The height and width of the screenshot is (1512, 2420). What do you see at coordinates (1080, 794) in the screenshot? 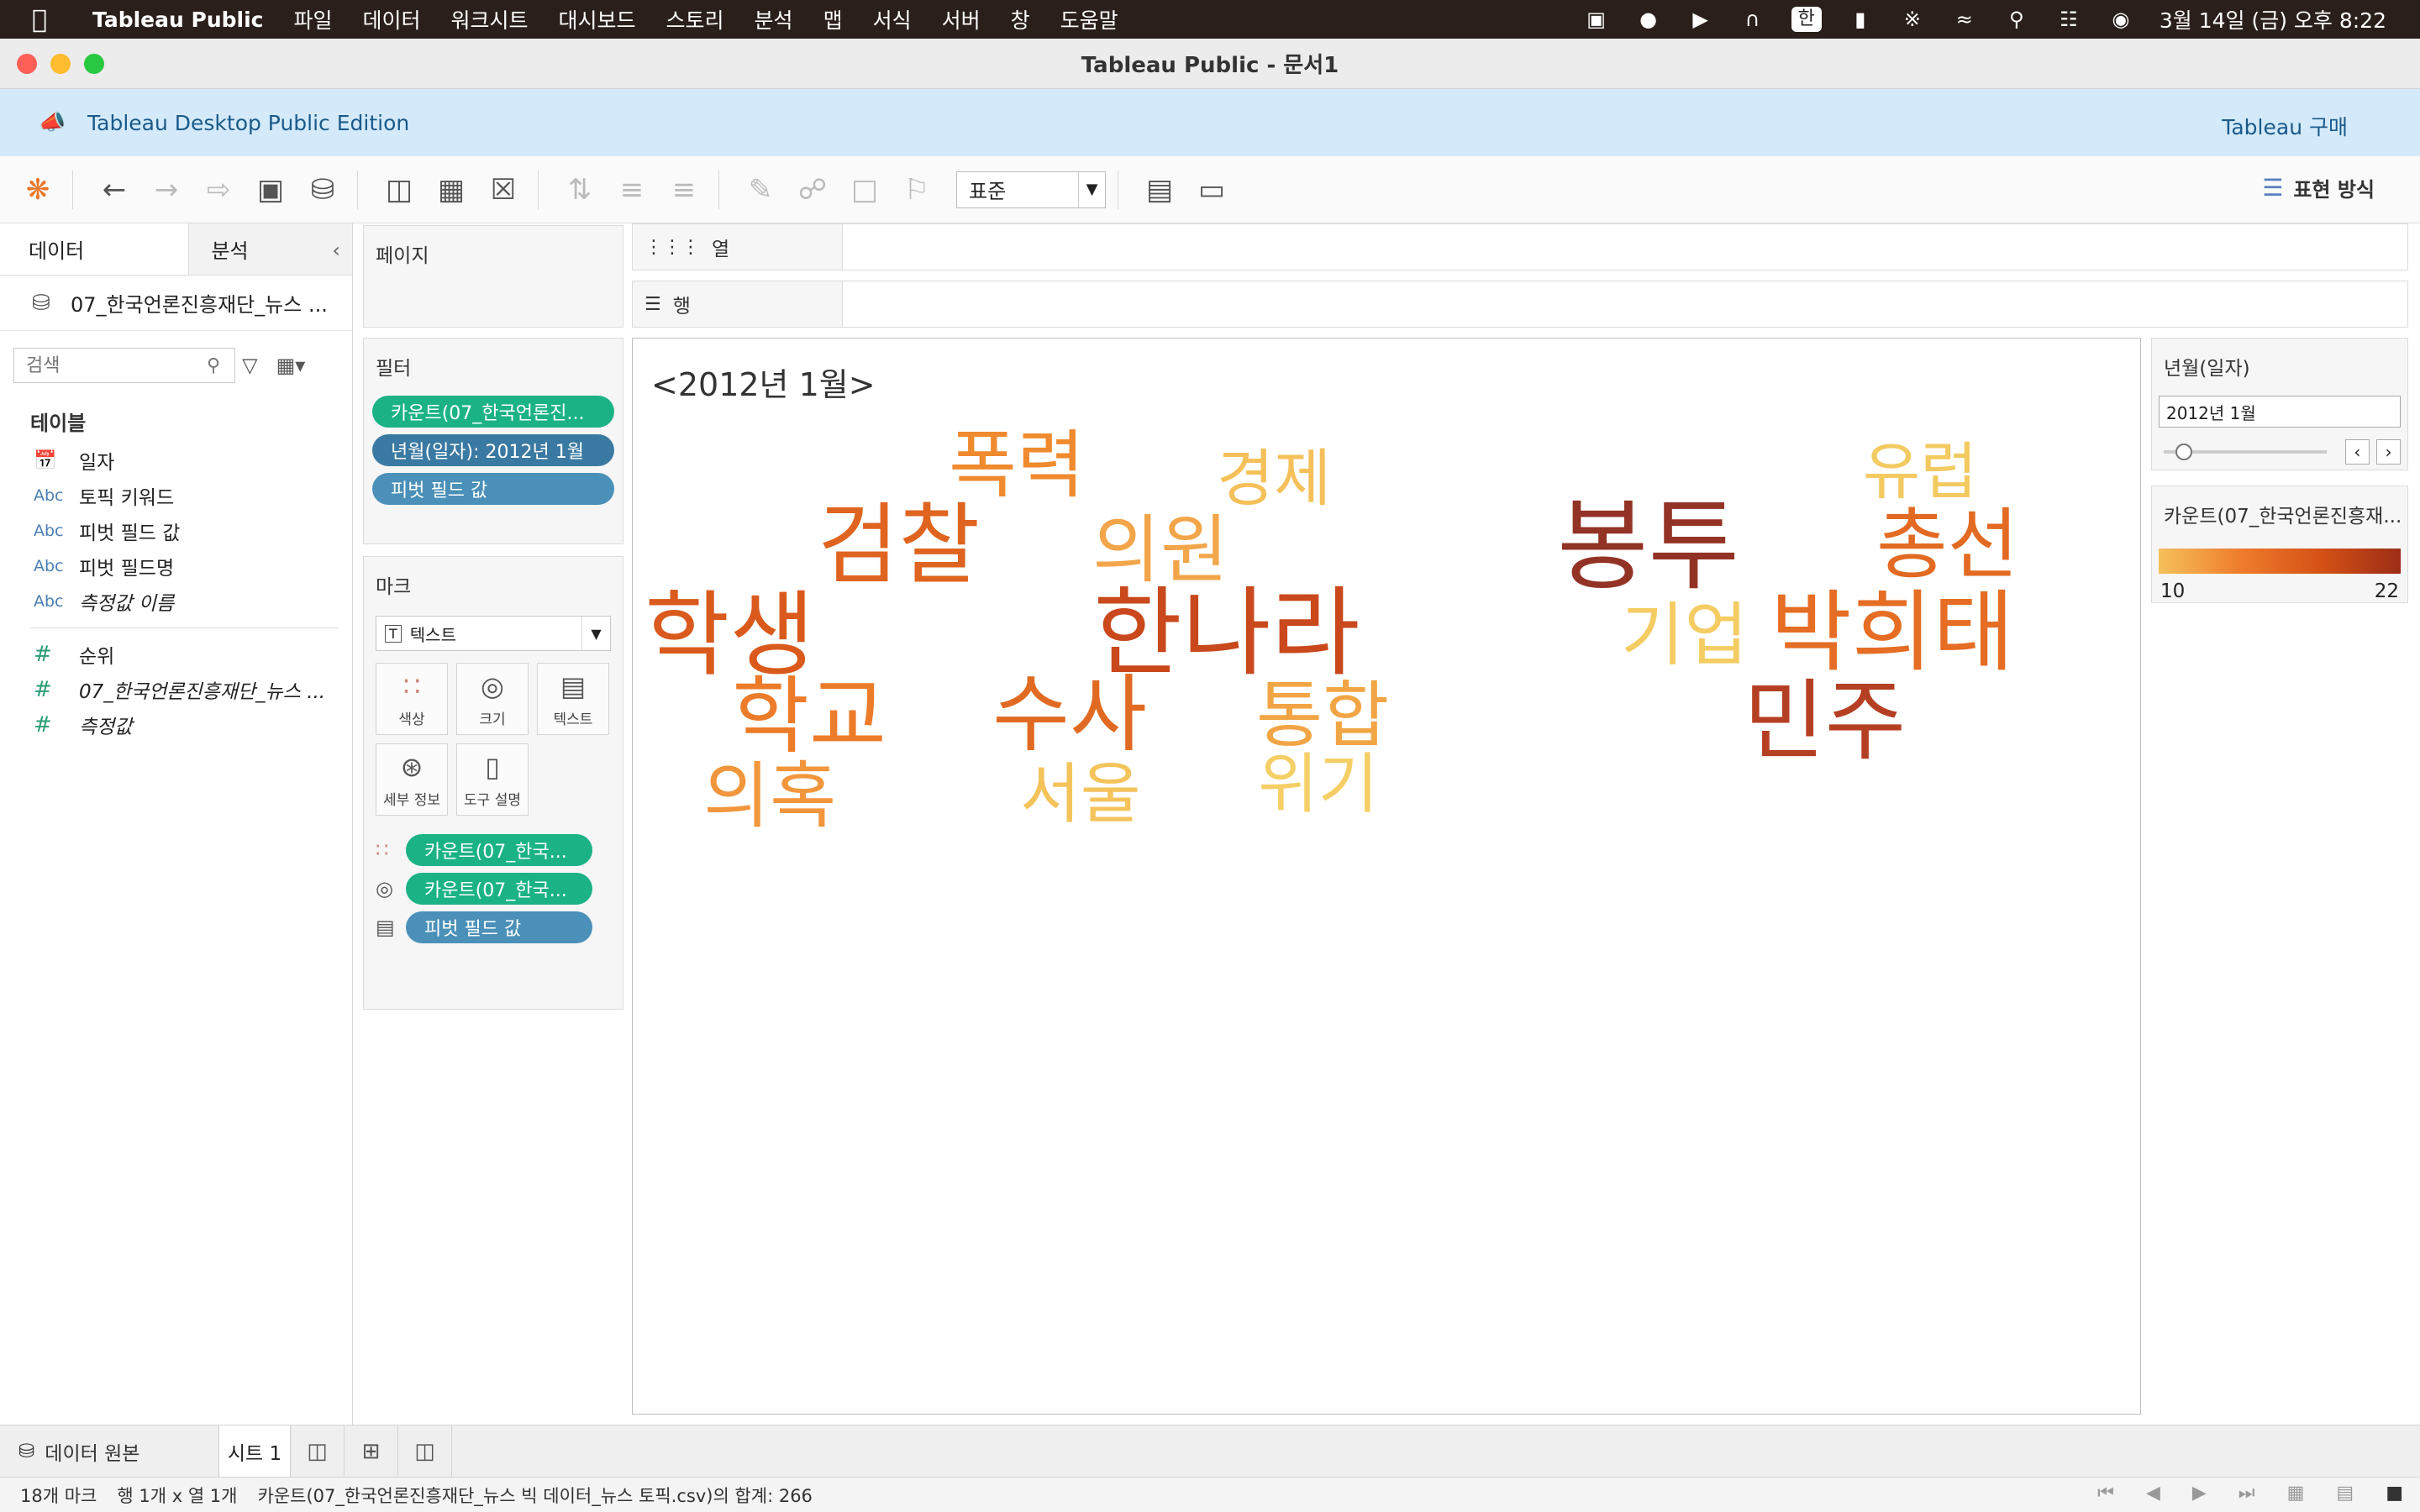
I see `word-cloud-mark: 서울` at bounding box center [1080, 794].